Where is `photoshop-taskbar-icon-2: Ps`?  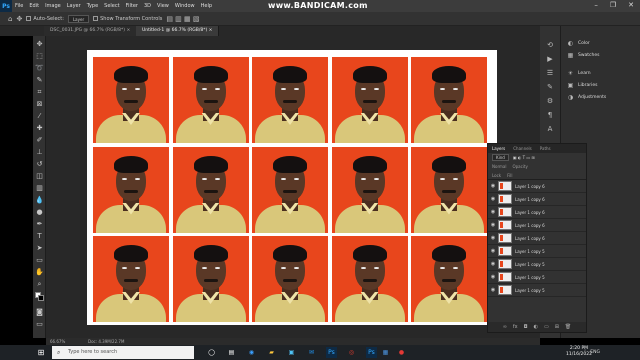
photoshop-taskbar-icon-2: Ps is located at coordinates (371, 352).